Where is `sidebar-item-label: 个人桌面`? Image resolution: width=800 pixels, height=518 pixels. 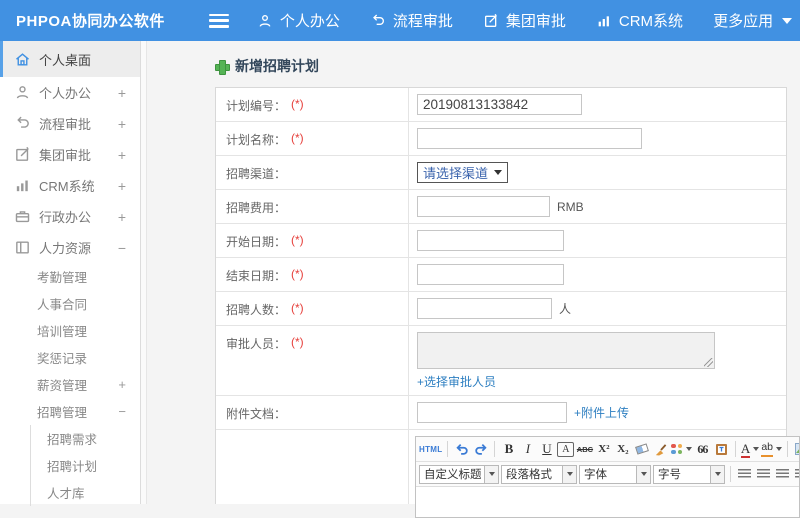 sidebar-item-label: 个人桌面 is located at coordinates (65, 59).